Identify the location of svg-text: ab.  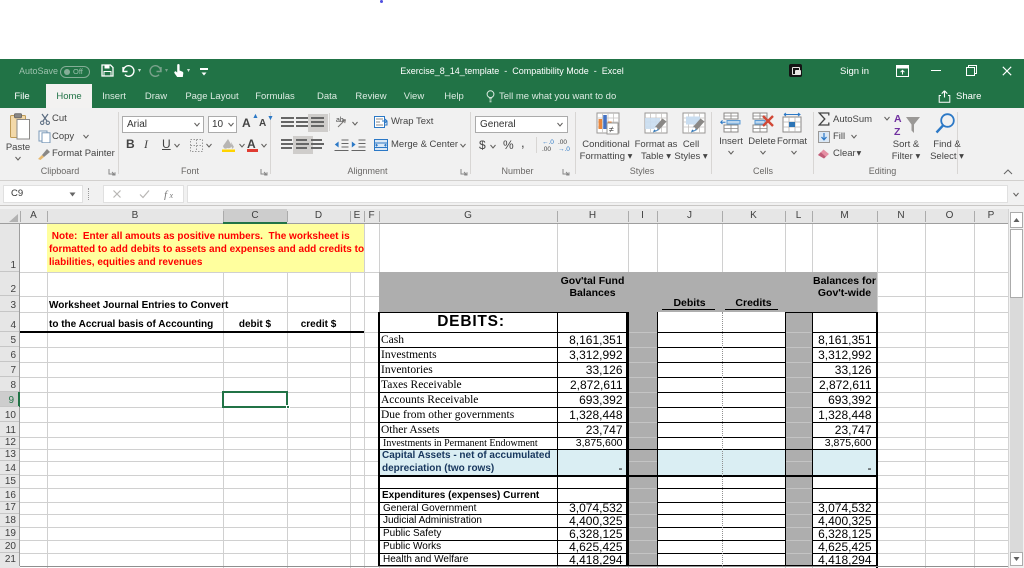
(340, 120).